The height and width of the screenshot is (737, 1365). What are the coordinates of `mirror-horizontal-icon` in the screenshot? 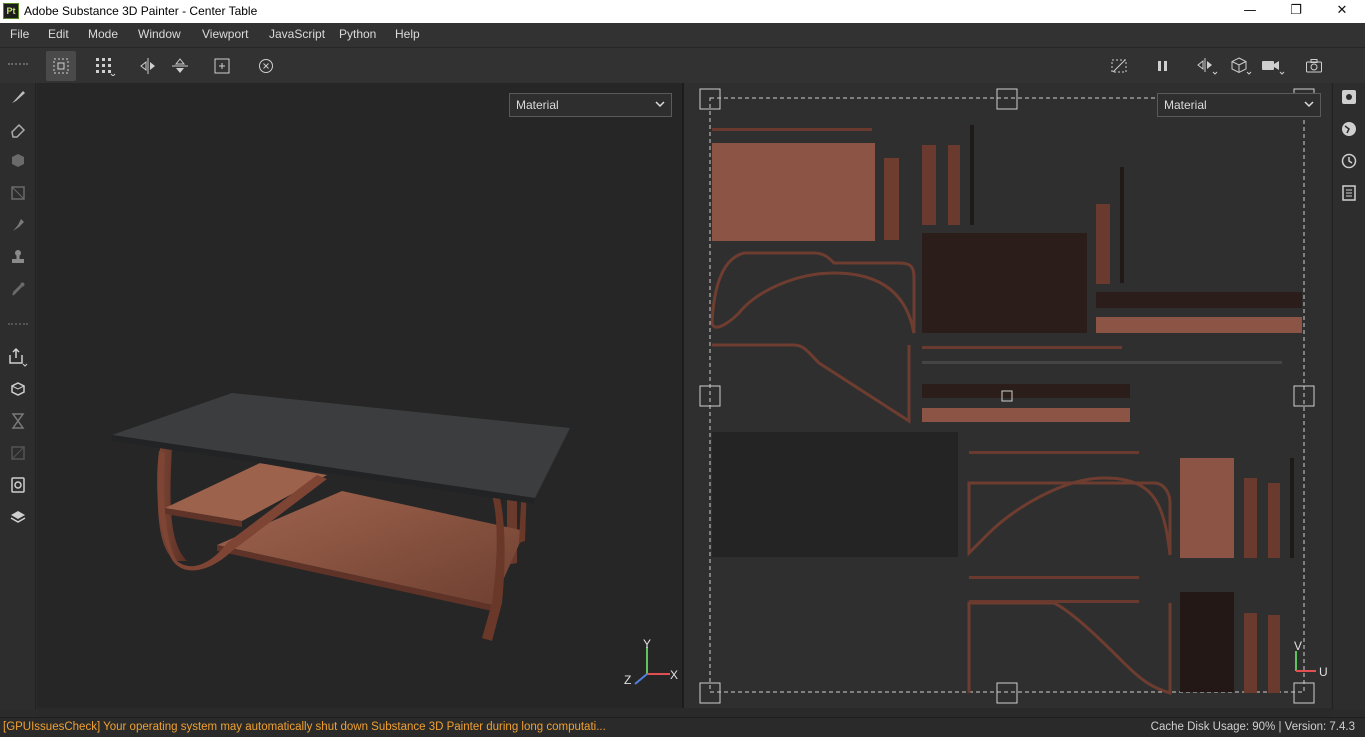 It's located at (147, 66).